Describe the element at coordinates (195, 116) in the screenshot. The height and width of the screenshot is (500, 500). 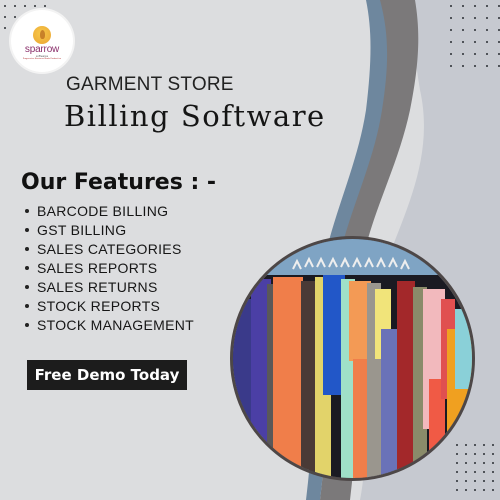
I see `page-title: Billing Software` at that location.